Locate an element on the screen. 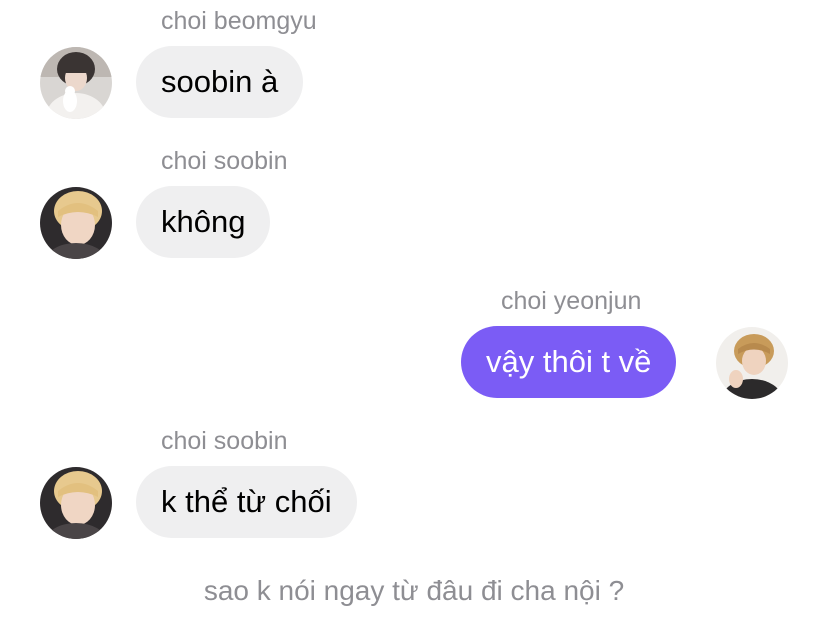 The width and height of the screenshot is (828, 619). message-bubble: không is located at coordinates (203, 222).